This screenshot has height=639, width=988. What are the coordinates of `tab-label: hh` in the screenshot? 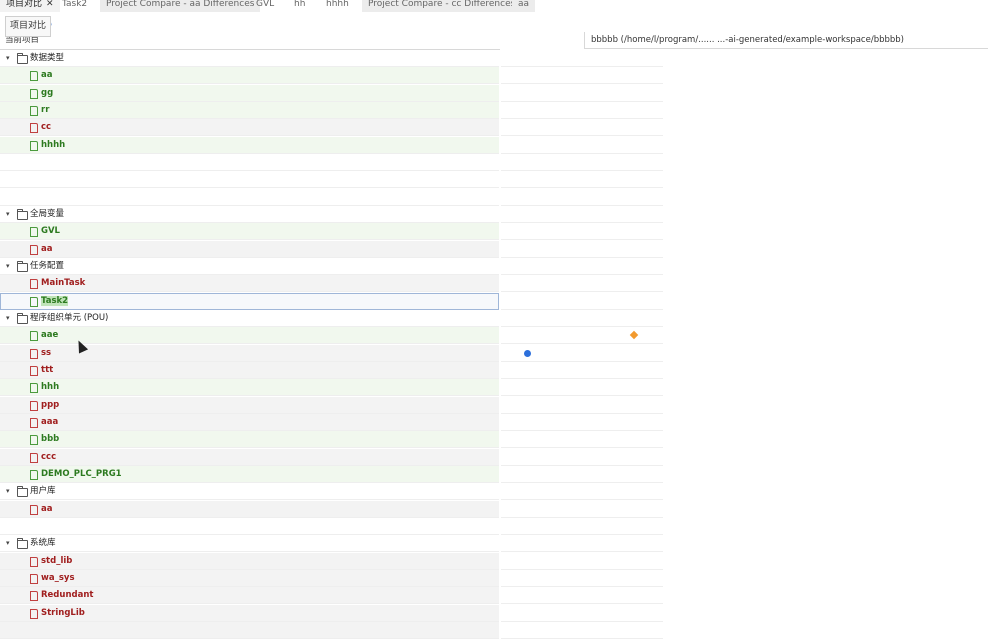 It's located at (300, 4).